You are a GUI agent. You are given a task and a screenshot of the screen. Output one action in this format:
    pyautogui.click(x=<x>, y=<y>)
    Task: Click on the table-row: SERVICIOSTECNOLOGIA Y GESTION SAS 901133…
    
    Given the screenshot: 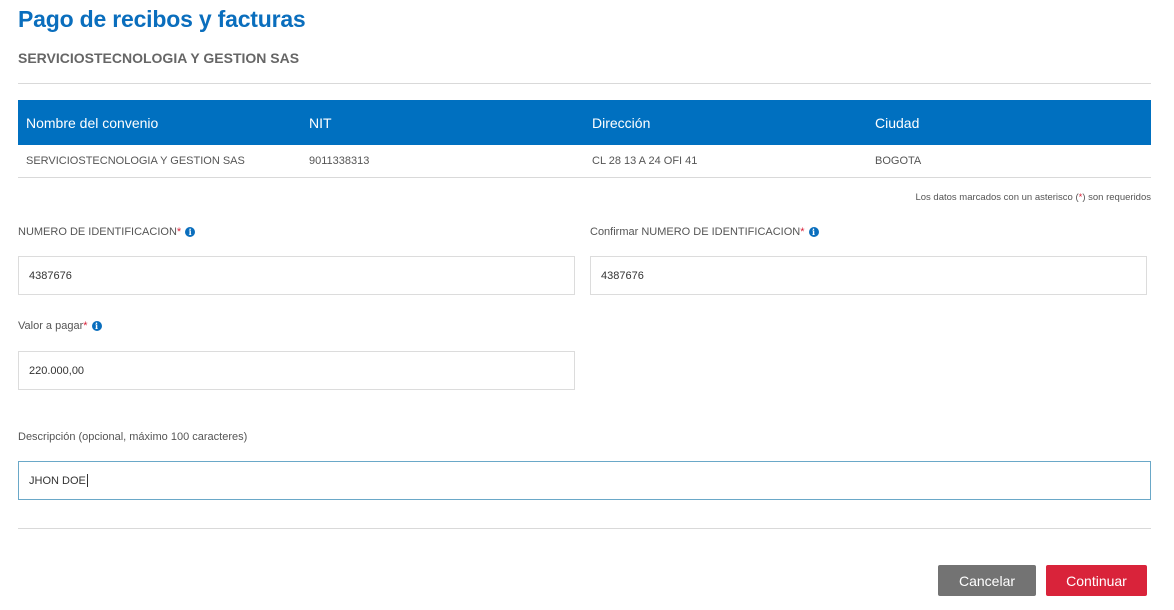 What is the action you would take?
    pyautogui.click(x=584, y=161)
    